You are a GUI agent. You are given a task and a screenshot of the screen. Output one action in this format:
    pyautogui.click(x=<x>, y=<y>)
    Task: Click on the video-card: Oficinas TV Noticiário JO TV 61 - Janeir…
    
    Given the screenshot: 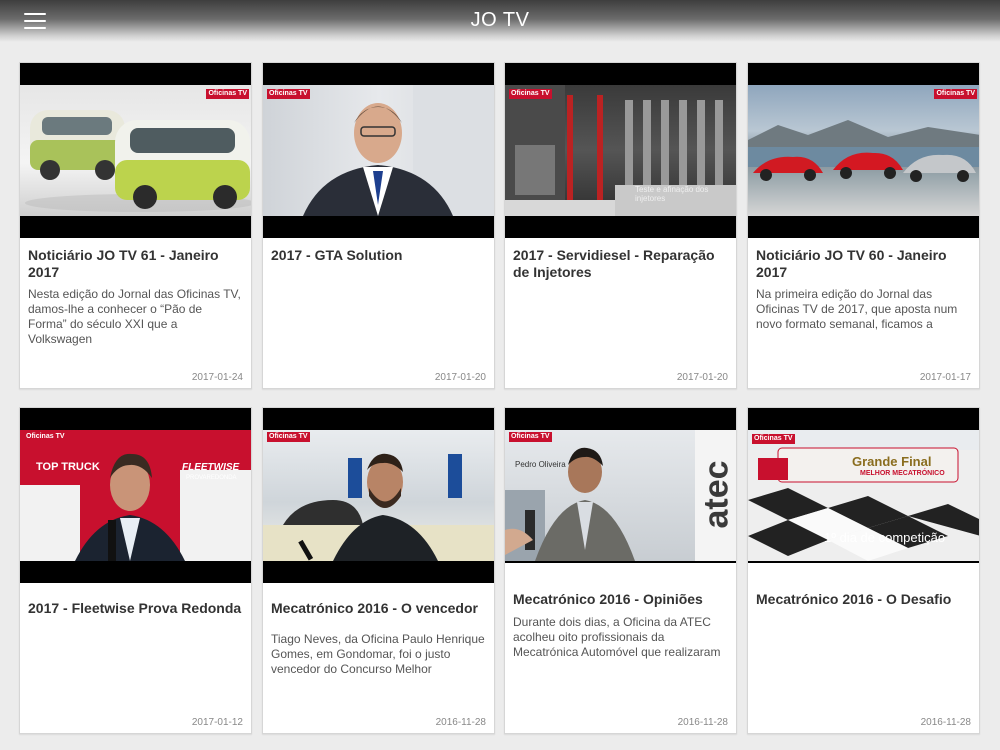 What is the action you would take?
    pyautogui.click(x=135, y=225)
    